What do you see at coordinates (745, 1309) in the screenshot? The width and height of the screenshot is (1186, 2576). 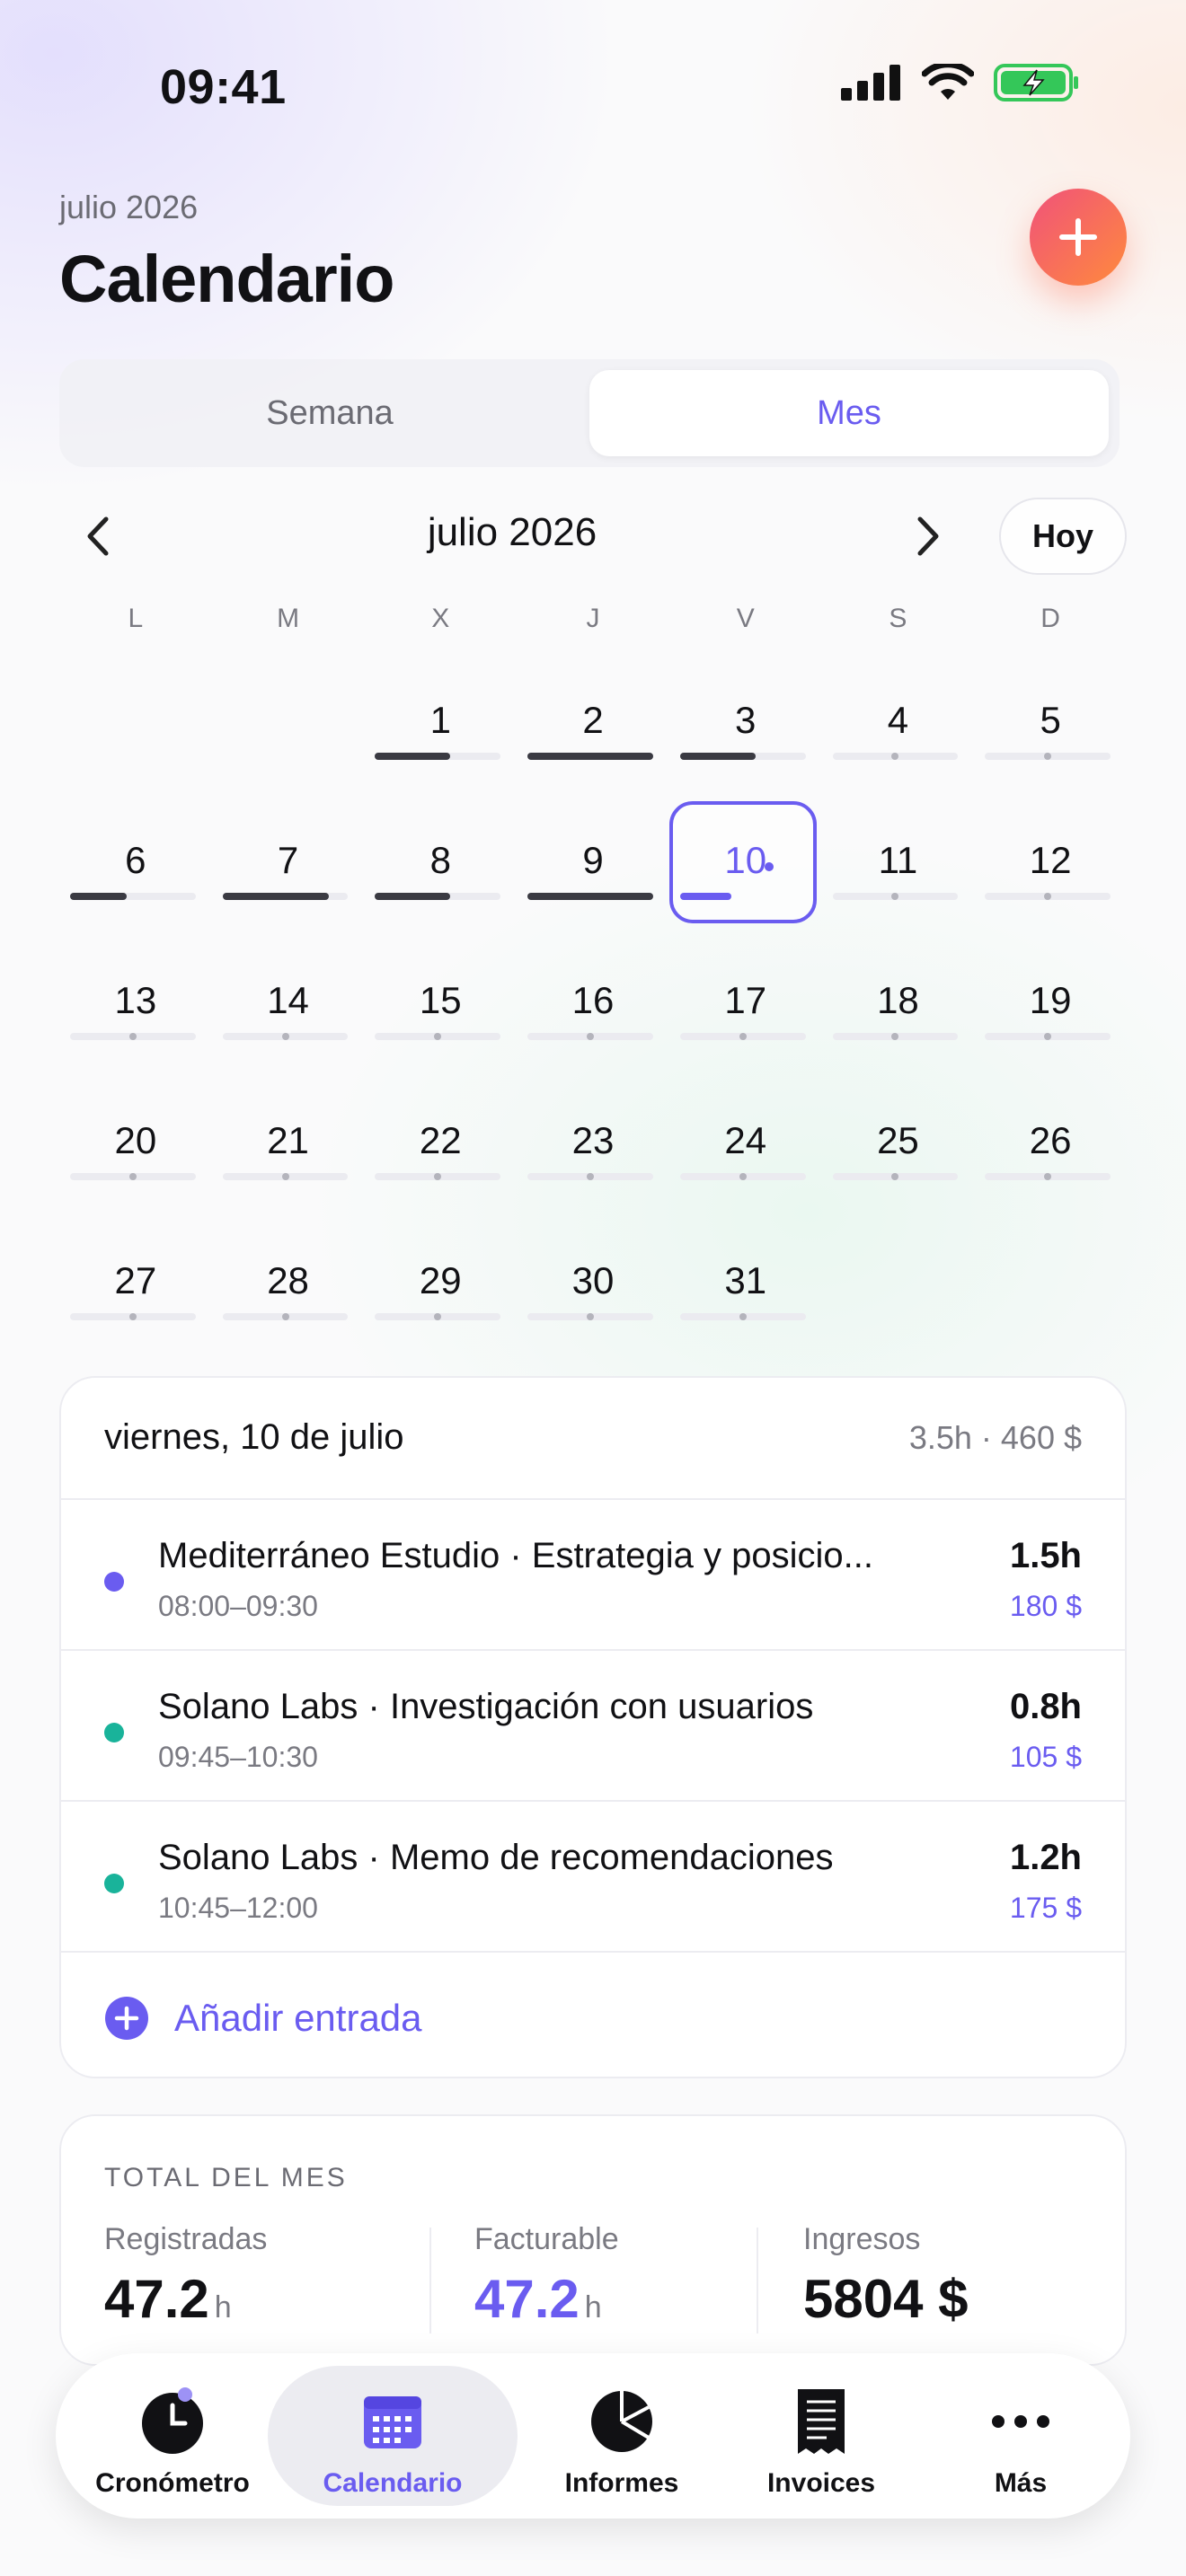 I see `calendar-day: 31` at bounding box center [745, 1309].